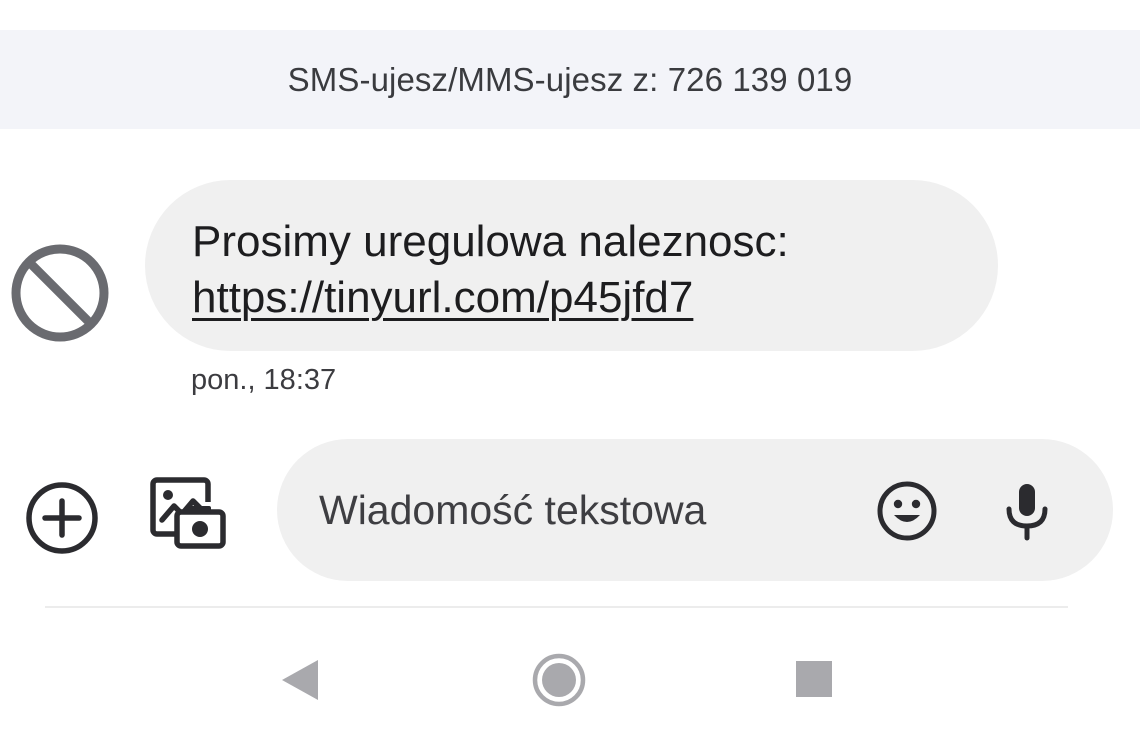 The height and width of the screenshot is (747, 1140). I want to click on compose-field: Wiadomość tekstowa, so click(695, 510).